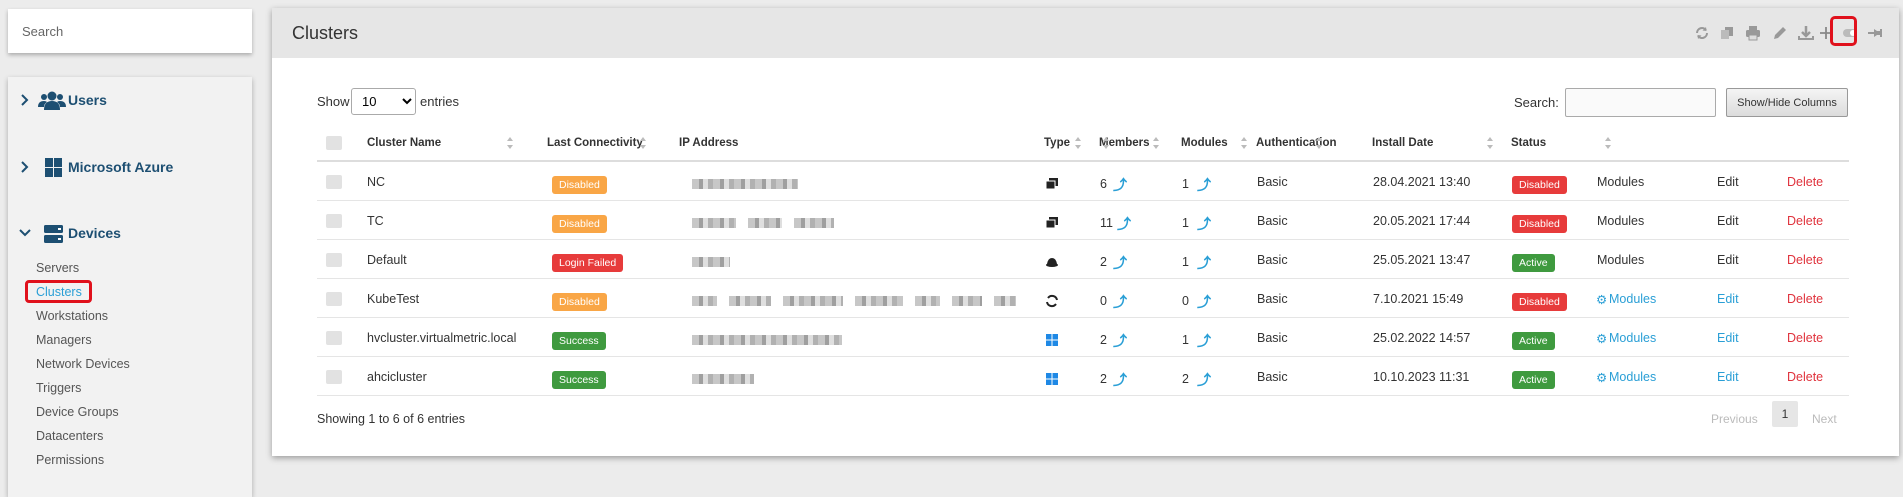  Describe the element at coordinates (72, 316) in the screenshot. I see `sidebar-item-workstations: Workstations` at that location.